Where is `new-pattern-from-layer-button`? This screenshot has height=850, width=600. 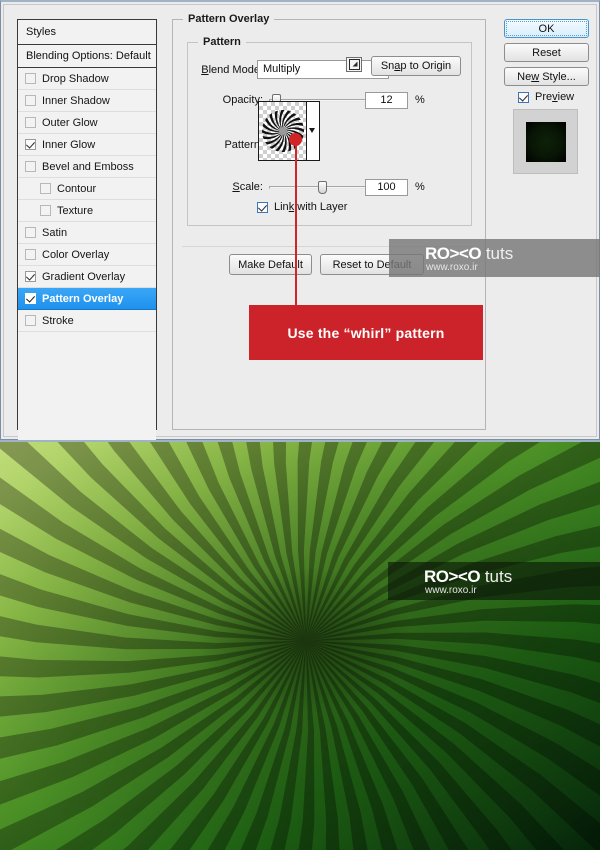
new-pattern-from-layer-button is located at coordinates (354, 64).